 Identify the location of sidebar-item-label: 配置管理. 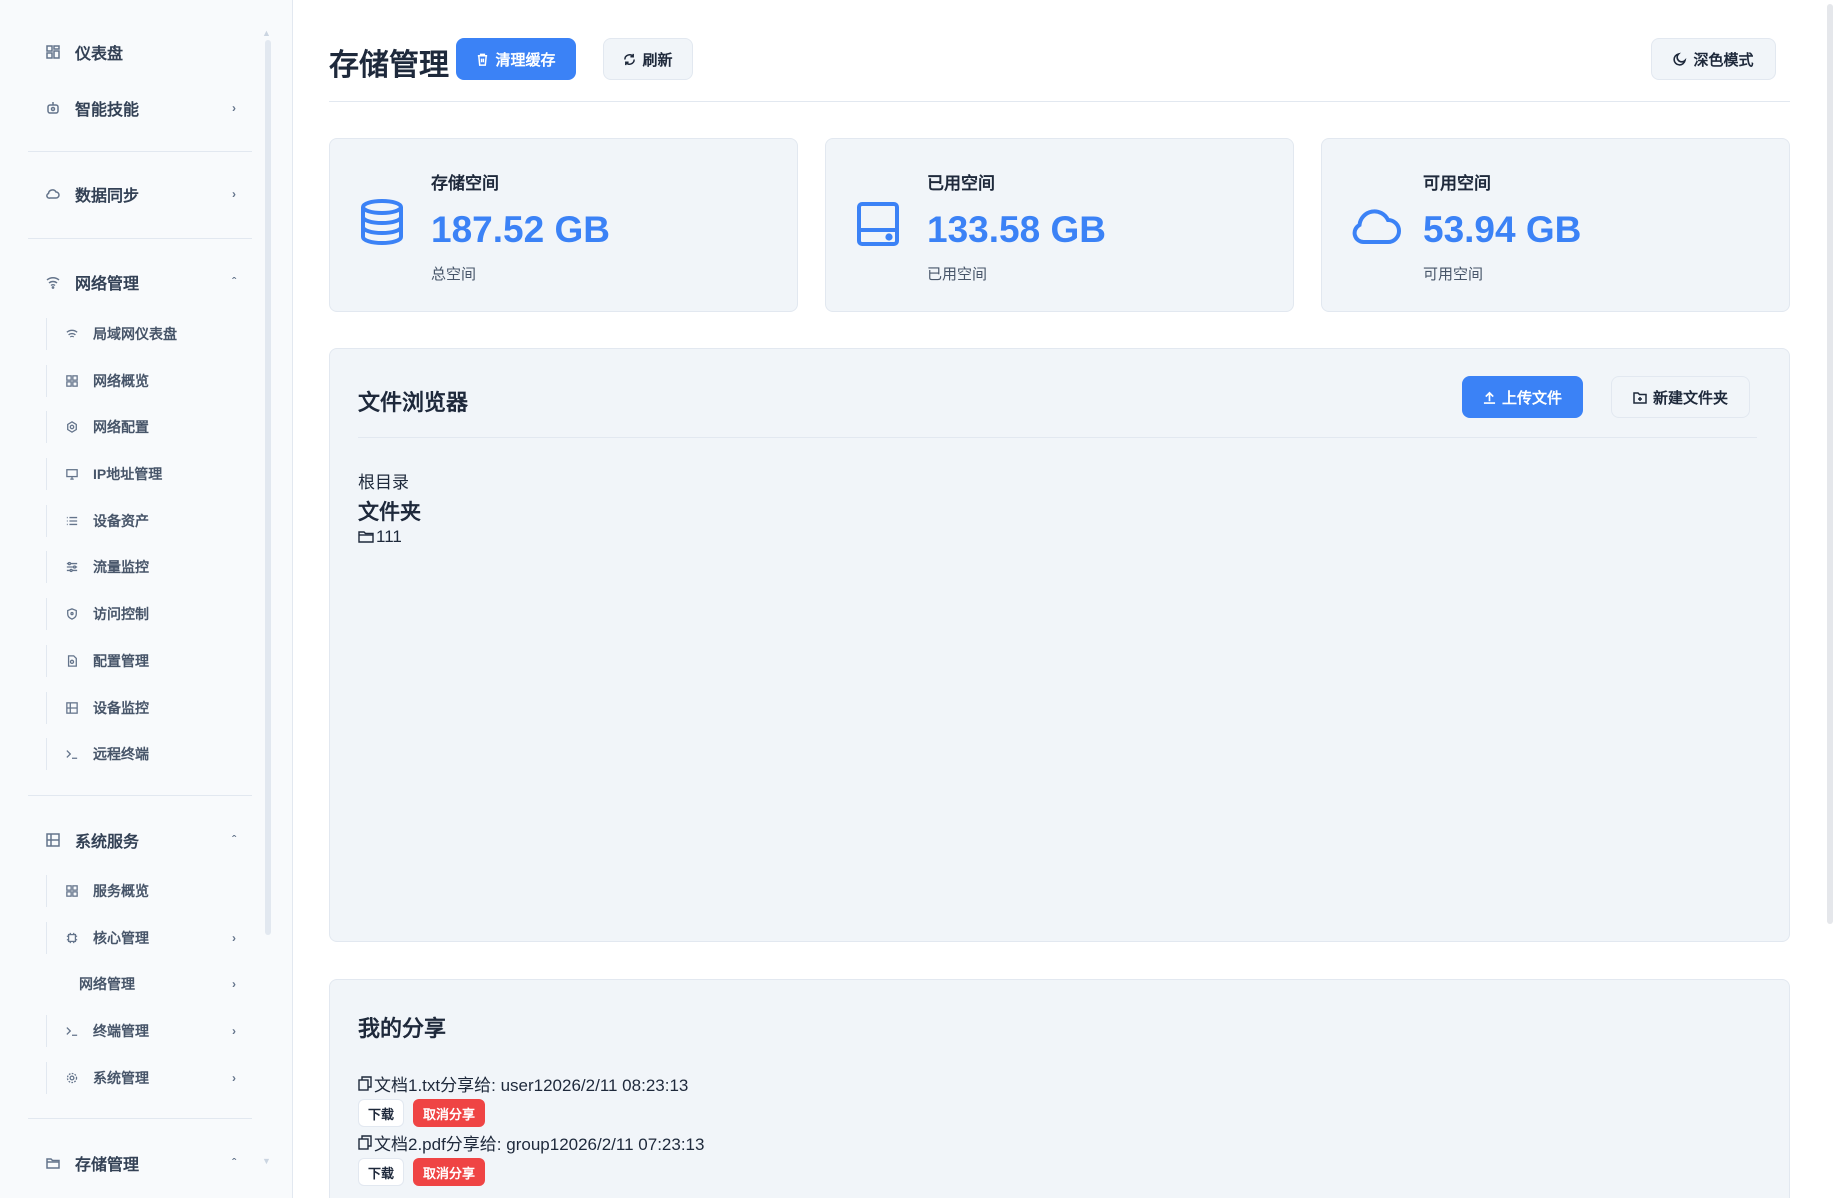
(121, 661).